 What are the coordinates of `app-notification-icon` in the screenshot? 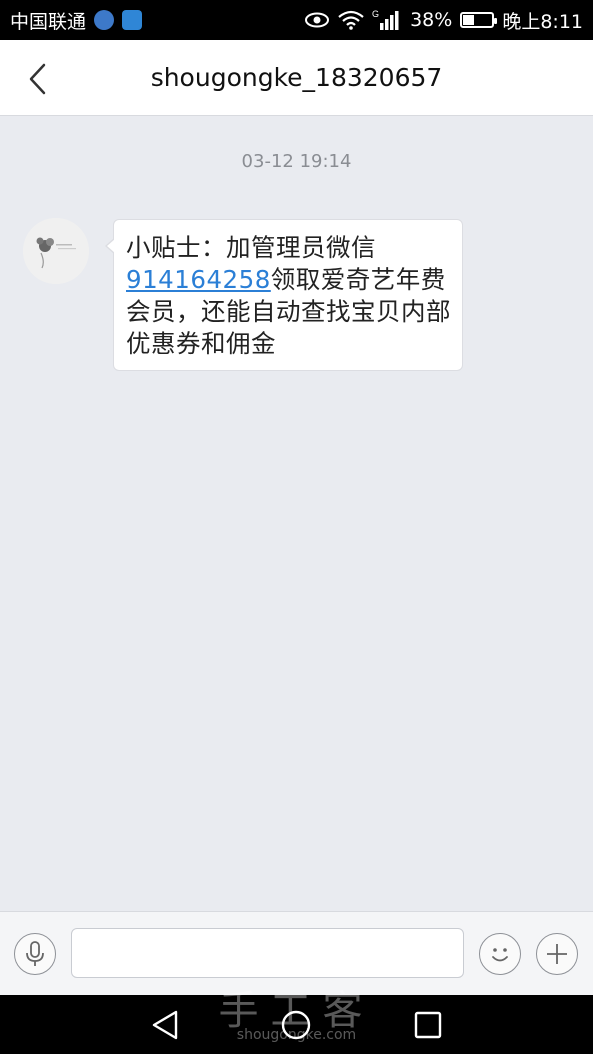 It's located at (104, 20).